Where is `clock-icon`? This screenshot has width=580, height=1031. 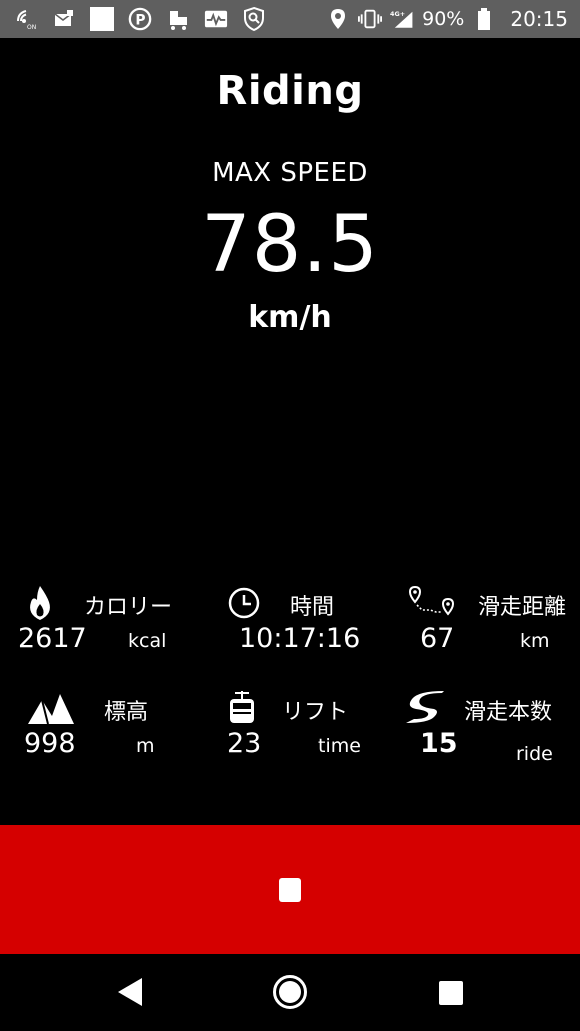 clock-icon is located at coordinates (244, 603).